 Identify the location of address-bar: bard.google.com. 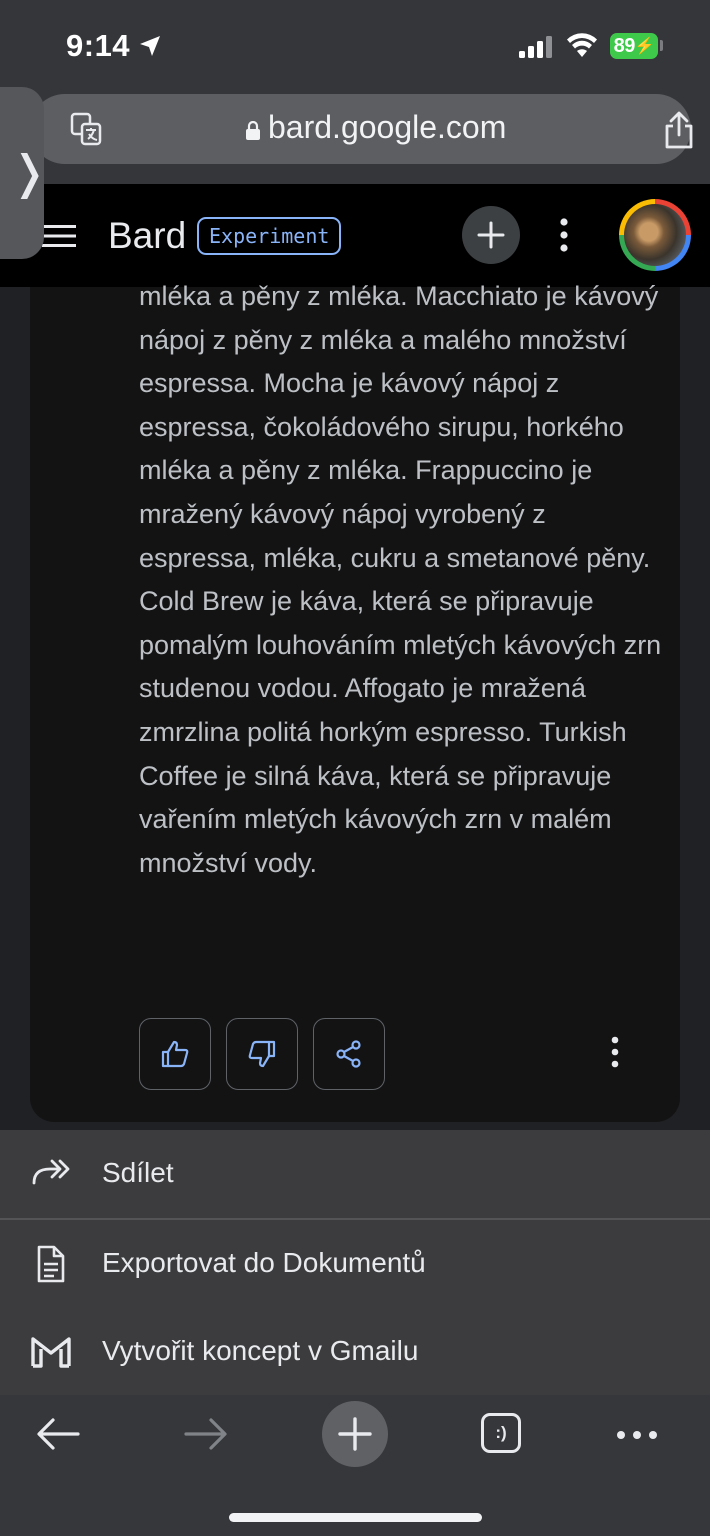
(361, 129).